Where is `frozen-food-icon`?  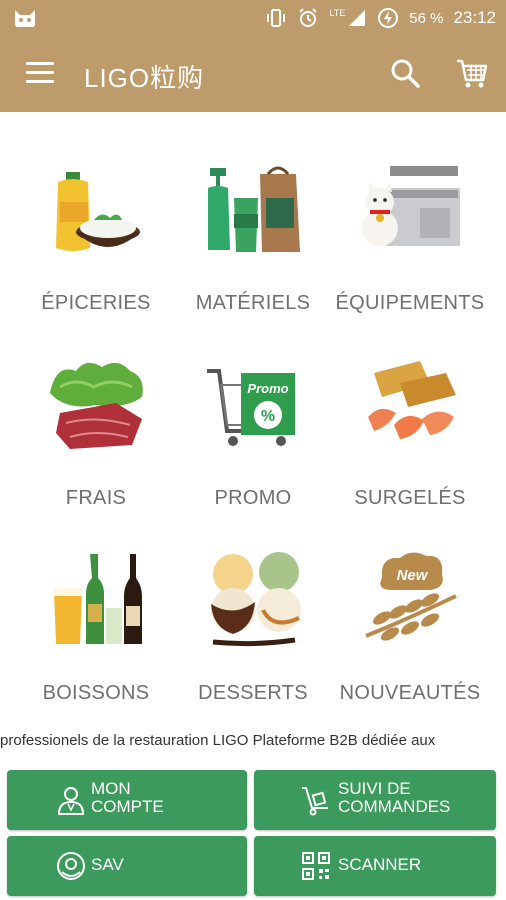
frozen-food-icon is located at coordinates (412, 400).